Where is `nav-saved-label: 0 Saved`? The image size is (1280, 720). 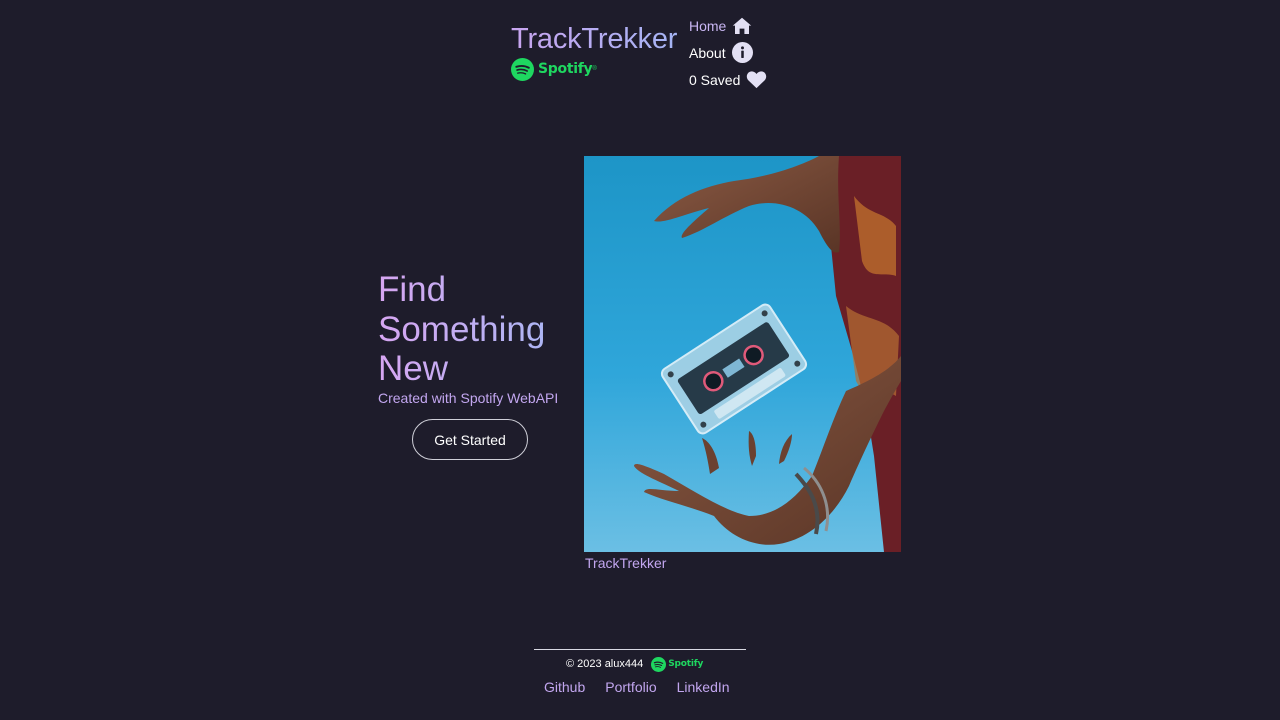 nav-saved-label: 0 Saved is located at coordinates (714, 80).